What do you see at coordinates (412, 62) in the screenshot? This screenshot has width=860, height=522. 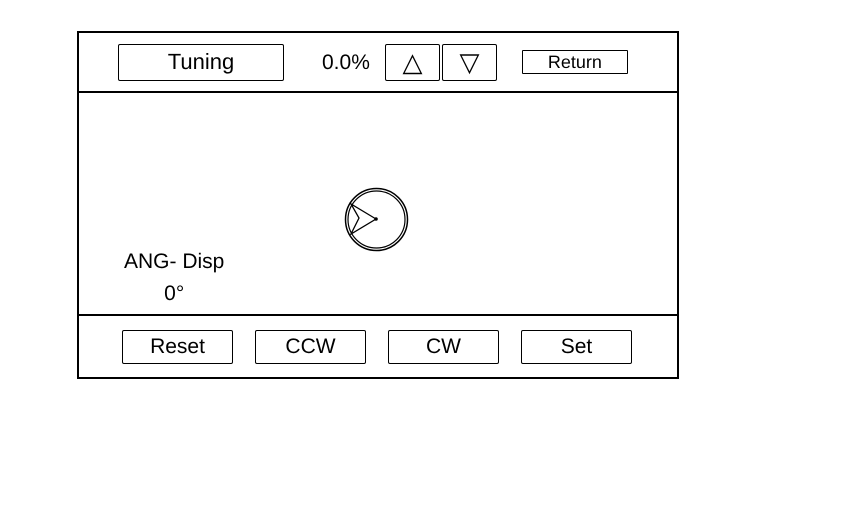 I see `up-button: △` at bounding box center [412, 62].